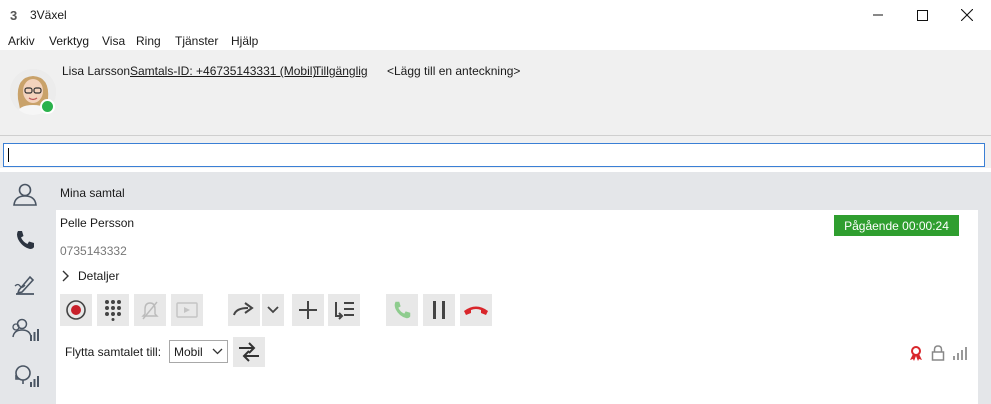 This screenshot has width=991, height=404. I want to click on search-input, so click(494, 155).